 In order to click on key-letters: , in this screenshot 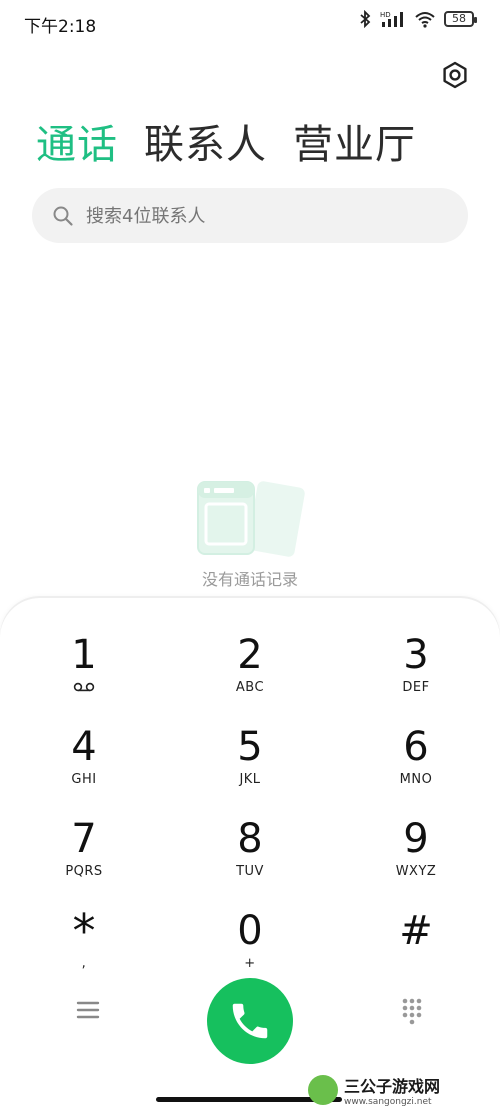, I will do `click(84, 963)`.